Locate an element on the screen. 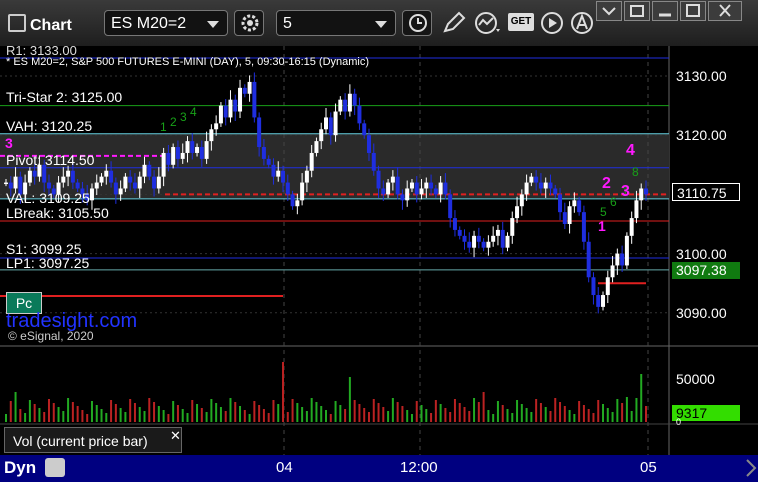 The image size is (758, 482). play-icon is located at coordinates (553, 23).